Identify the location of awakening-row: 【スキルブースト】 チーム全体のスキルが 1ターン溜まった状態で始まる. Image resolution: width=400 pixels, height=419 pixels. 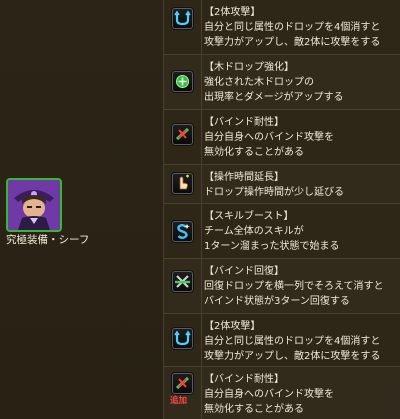
(282, 231).